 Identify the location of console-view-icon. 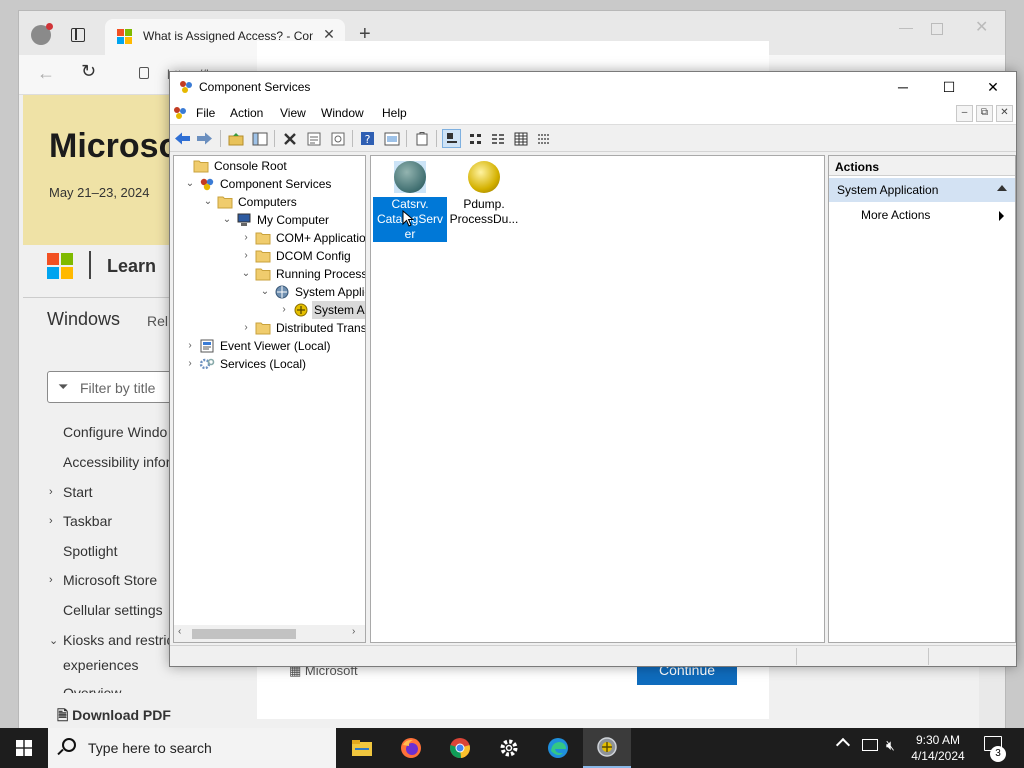
(391, 138).